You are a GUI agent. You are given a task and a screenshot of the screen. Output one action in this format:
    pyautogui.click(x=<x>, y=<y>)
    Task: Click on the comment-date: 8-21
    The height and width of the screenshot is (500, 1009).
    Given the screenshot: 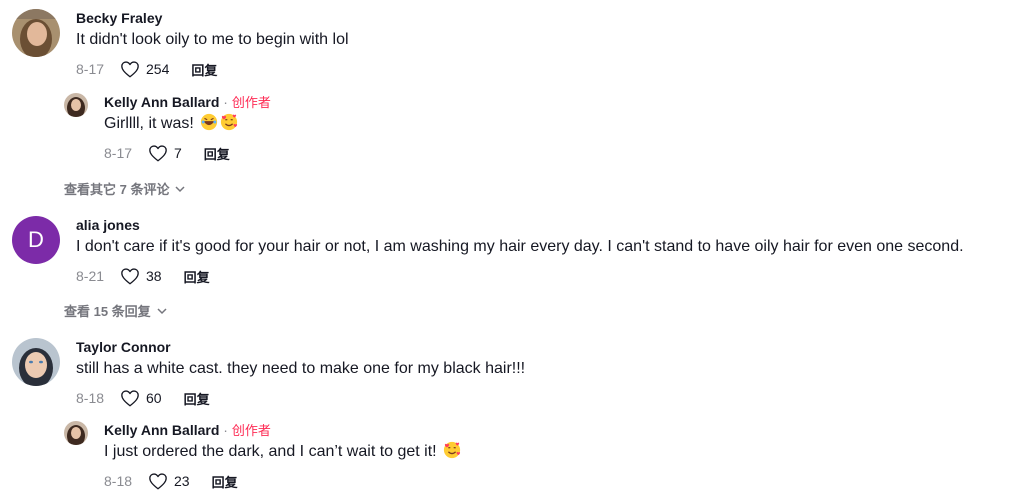 What is the action you would take?
    pyautogui.click(x=90, y=276)
    